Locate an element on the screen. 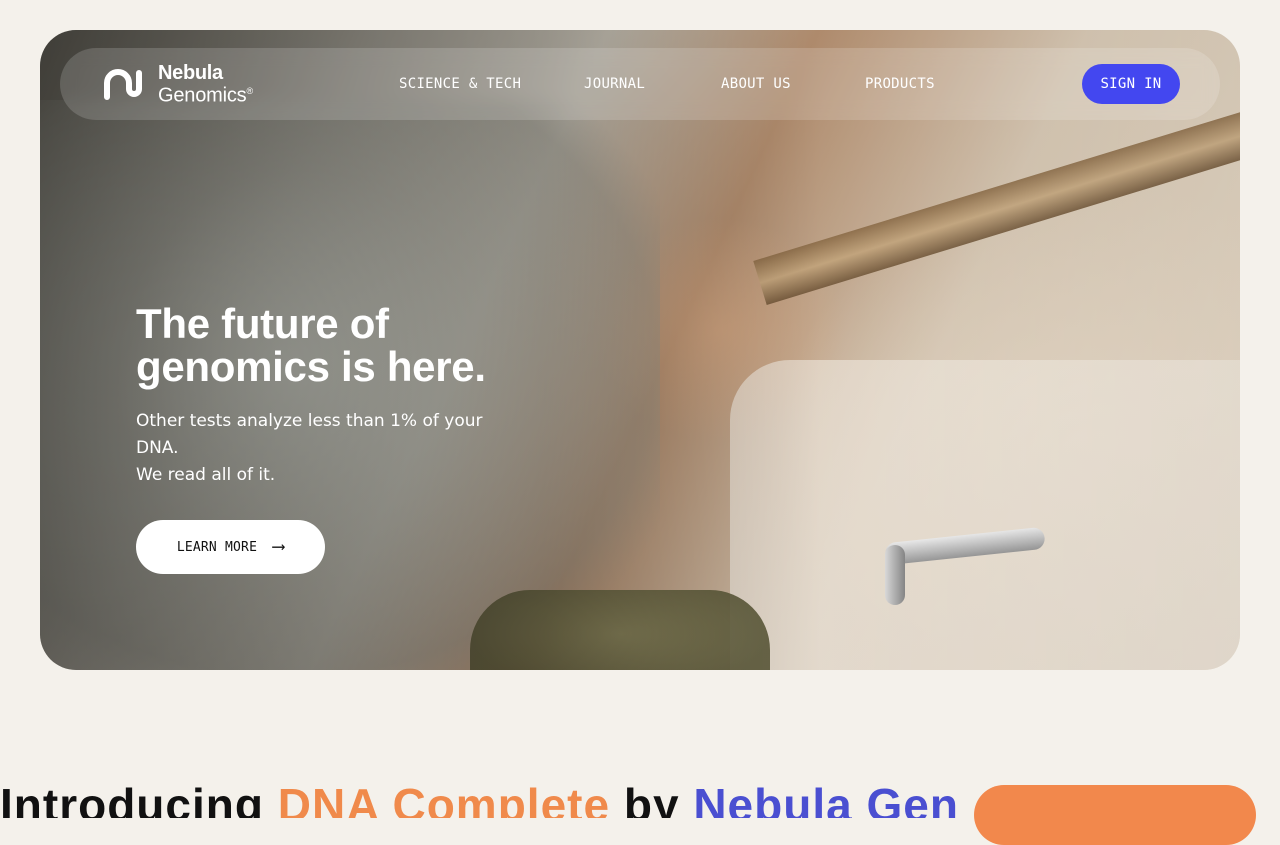 The width and height of the screenshot is (1280, 845). intro-brand-name: Nebula Genomics is located at coordinates (826, 798).